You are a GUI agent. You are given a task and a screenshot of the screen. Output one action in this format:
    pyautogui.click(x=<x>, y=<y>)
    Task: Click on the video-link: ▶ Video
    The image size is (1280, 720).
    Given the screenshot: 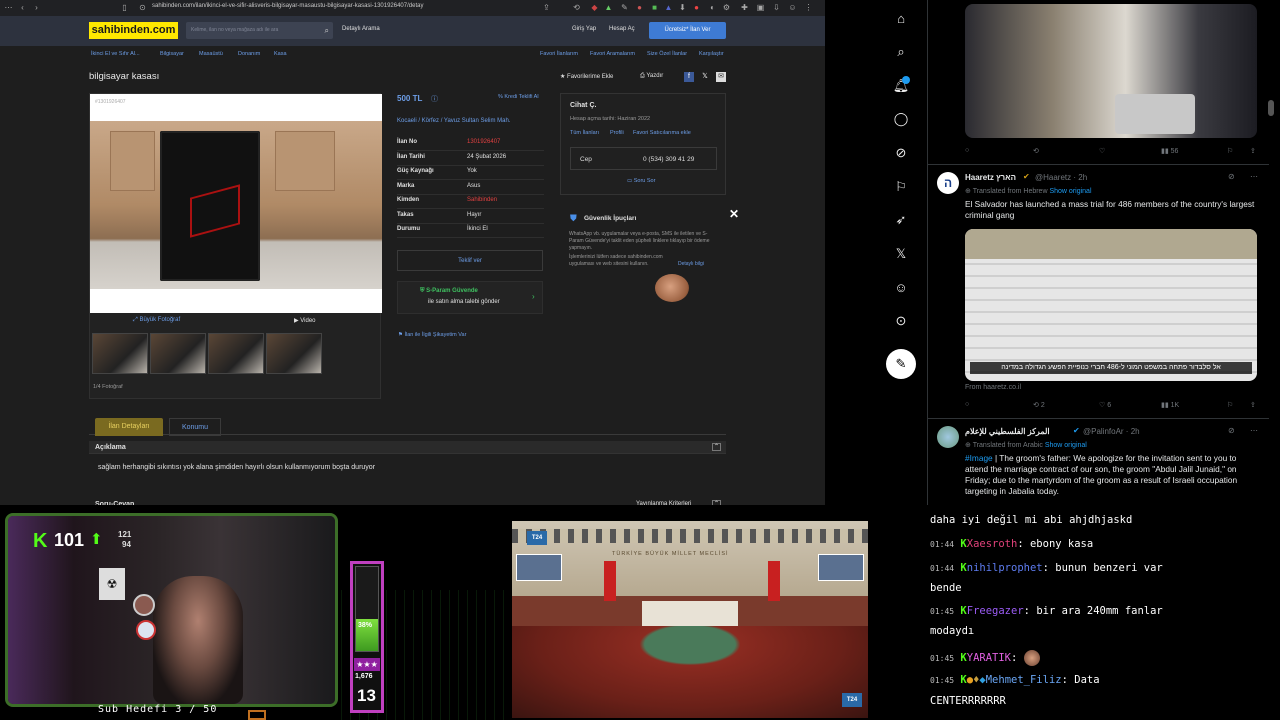 What is the action you would take?
    pyautogui.click(x=305, y=320)
    